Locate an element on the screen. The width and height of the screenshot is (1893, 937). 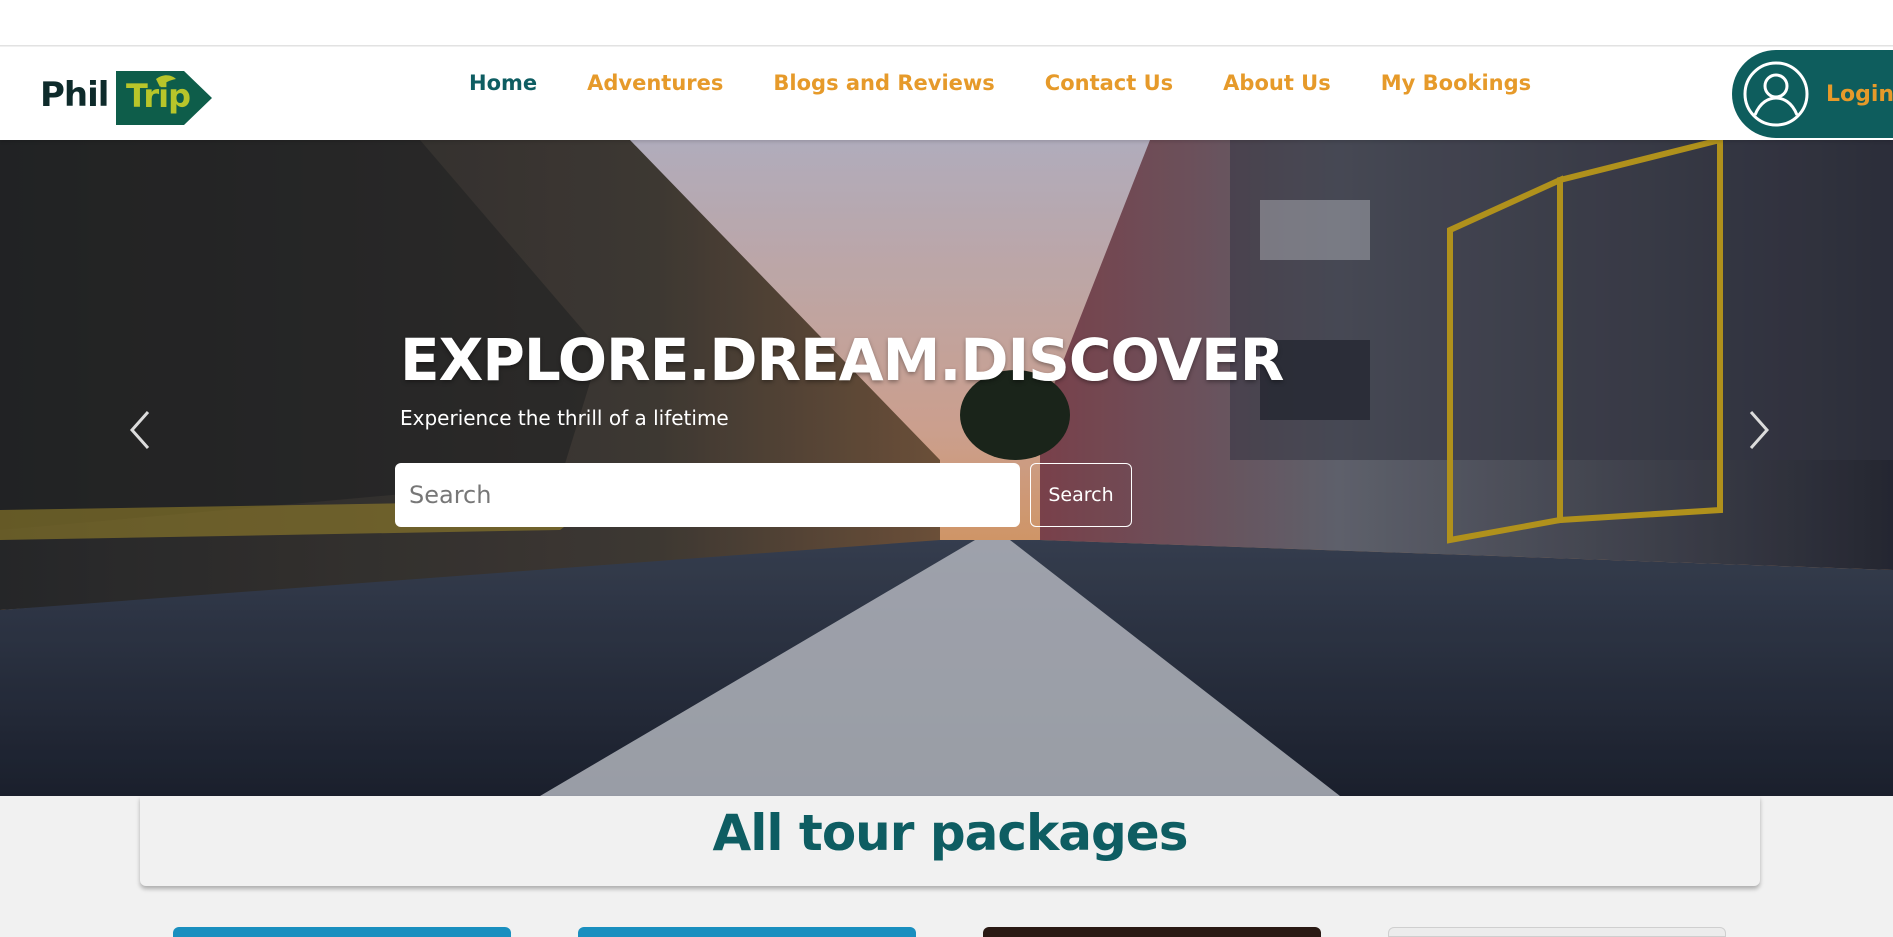
nav-about-us: About Us is located at coordinates (1277, 83).